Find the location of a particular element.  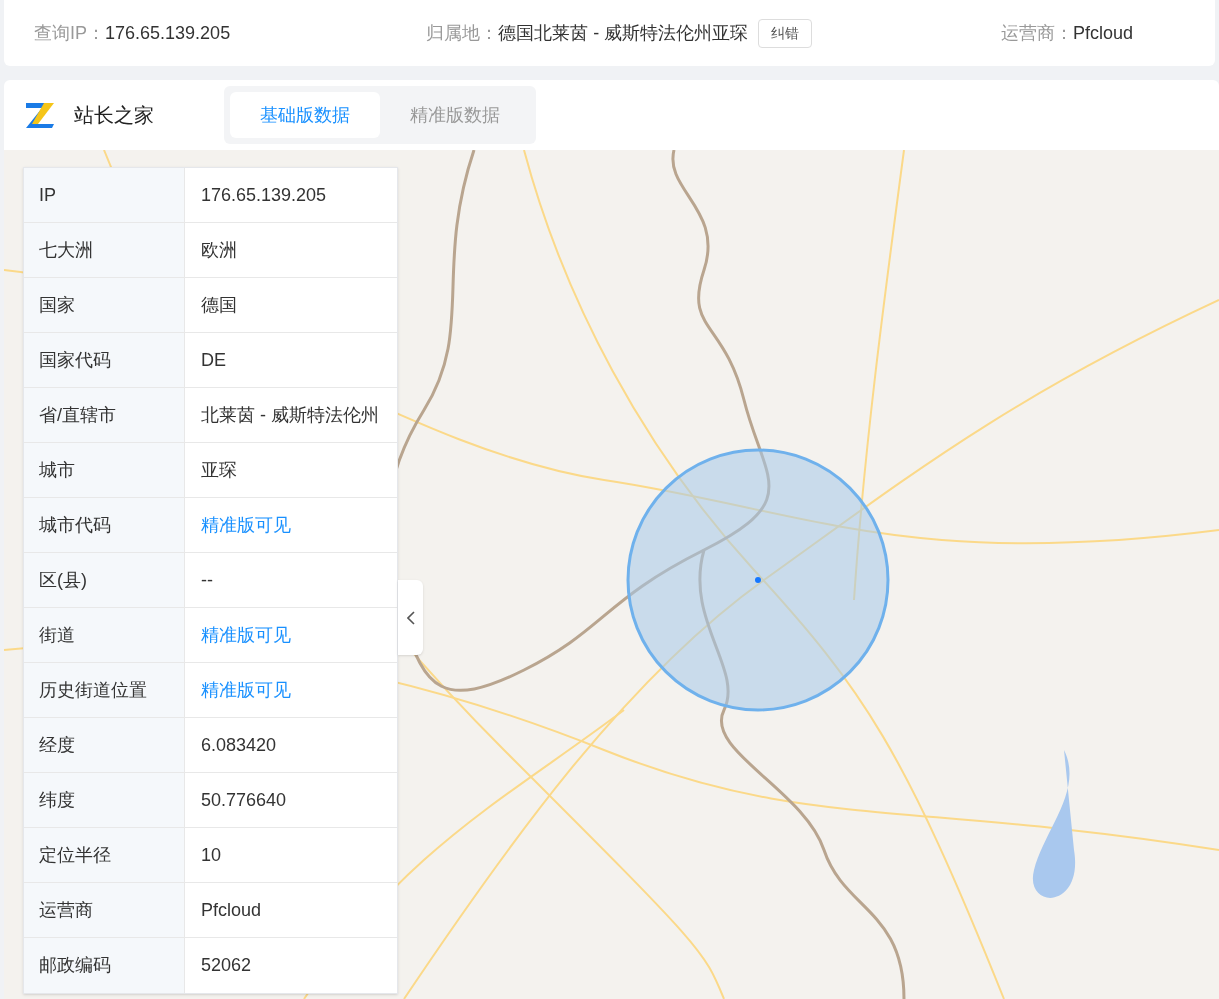

location-value: 德国北莱茵 - 威斯特法伦州亚琛 is located at coordinates (623, 33).